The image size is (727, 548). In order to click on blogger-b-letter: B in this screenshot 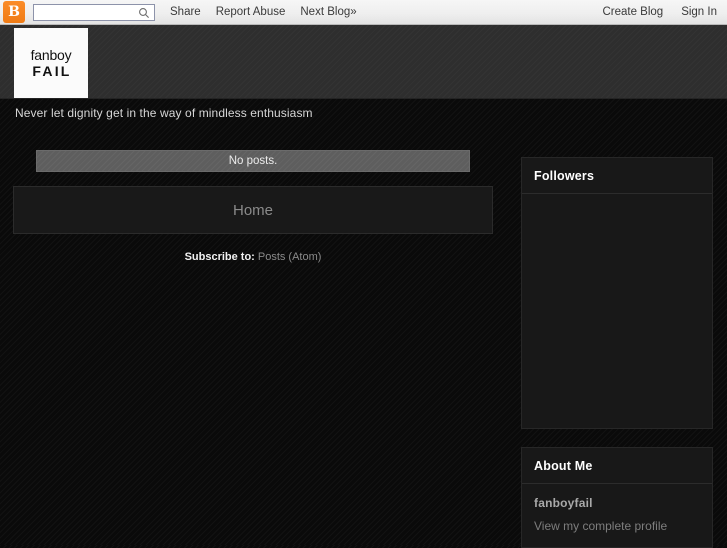, I will do `click(14, 12)`.